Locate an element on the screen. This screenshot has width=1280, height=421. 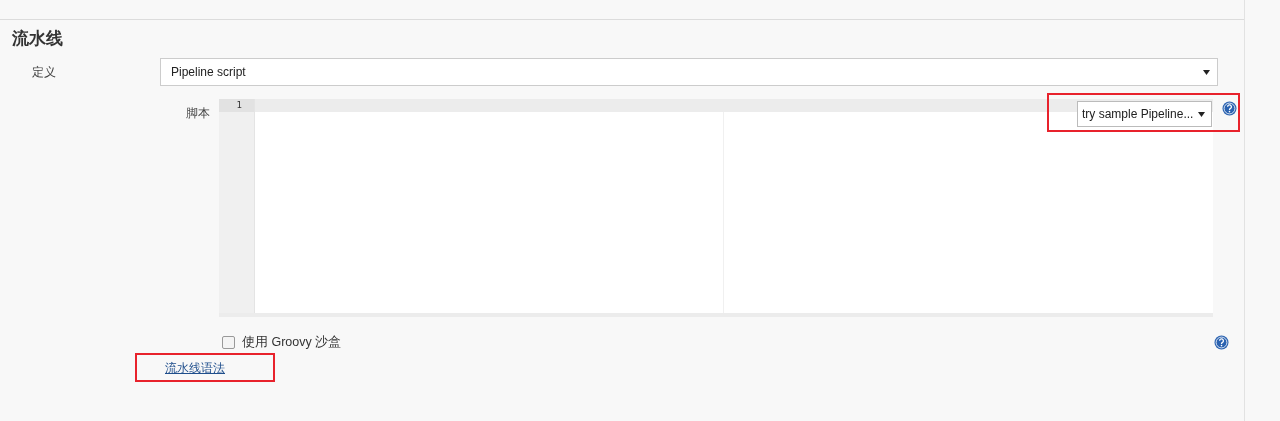
definition-select: Pipeline script is located at coordinates (689, 72).